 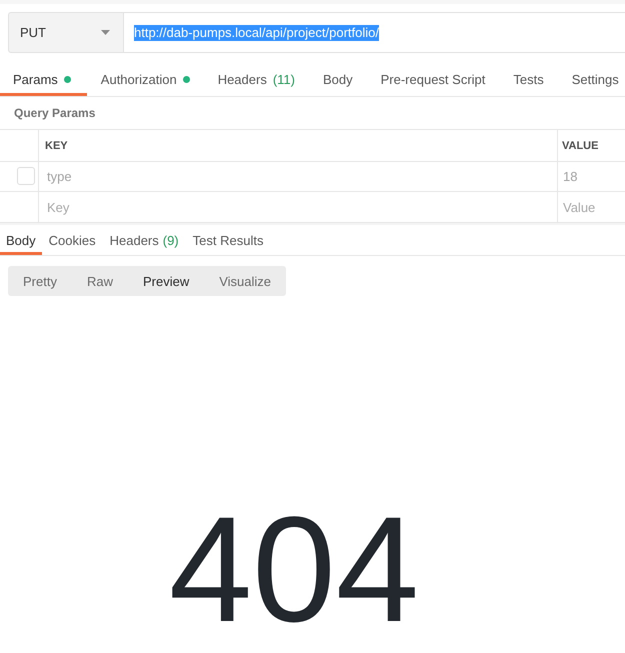 I want to click on request-tab: Params, so click(x=43, y=79).